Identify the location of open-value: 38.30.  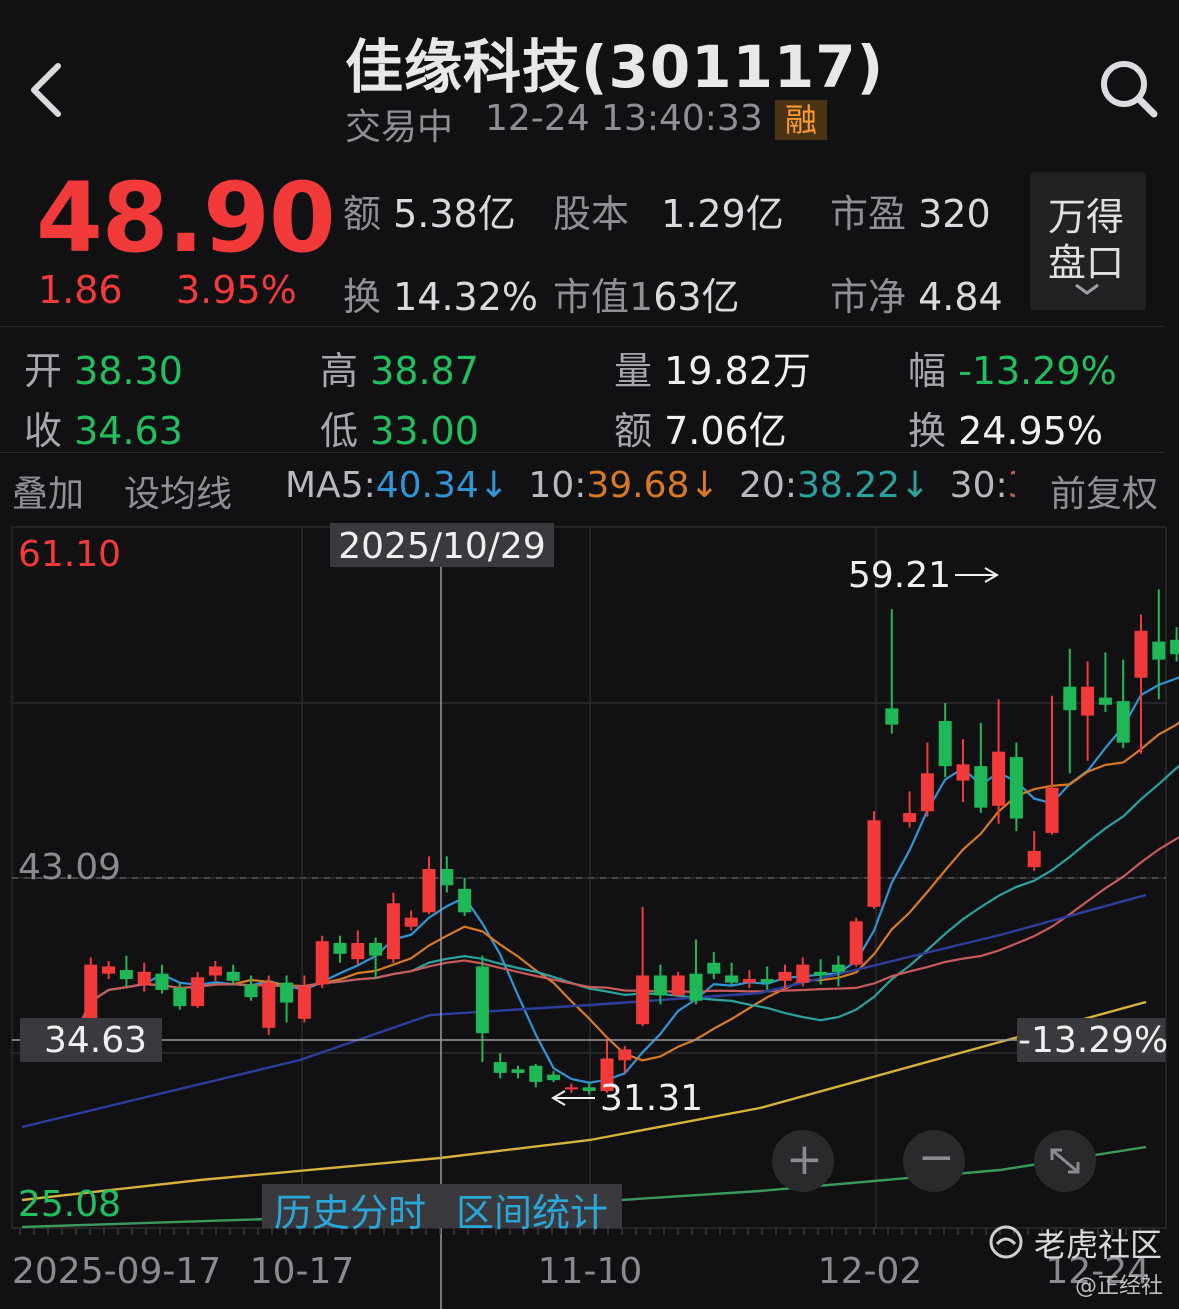
(128, 371).